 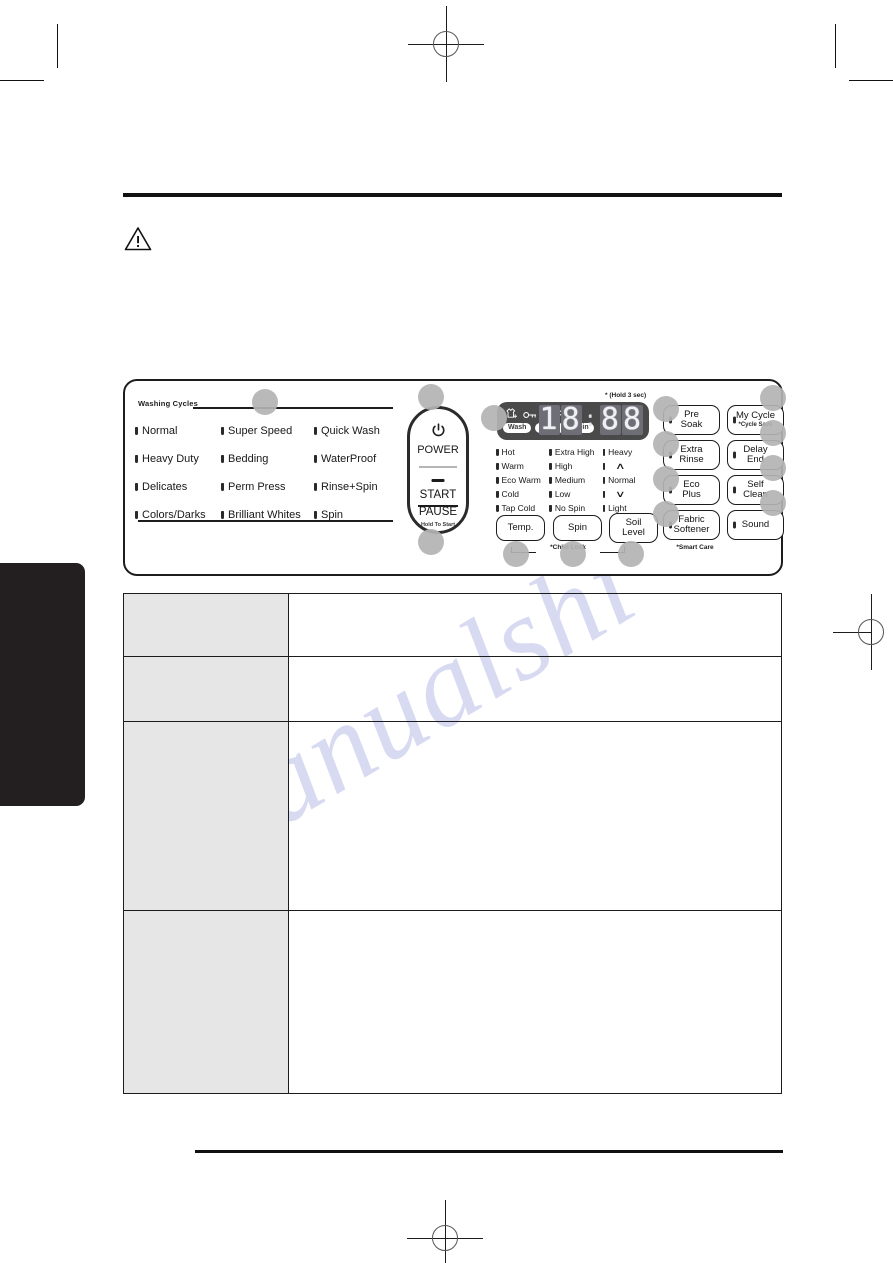 I want to click on spin-option-high: High, so click(x=575, y=466).